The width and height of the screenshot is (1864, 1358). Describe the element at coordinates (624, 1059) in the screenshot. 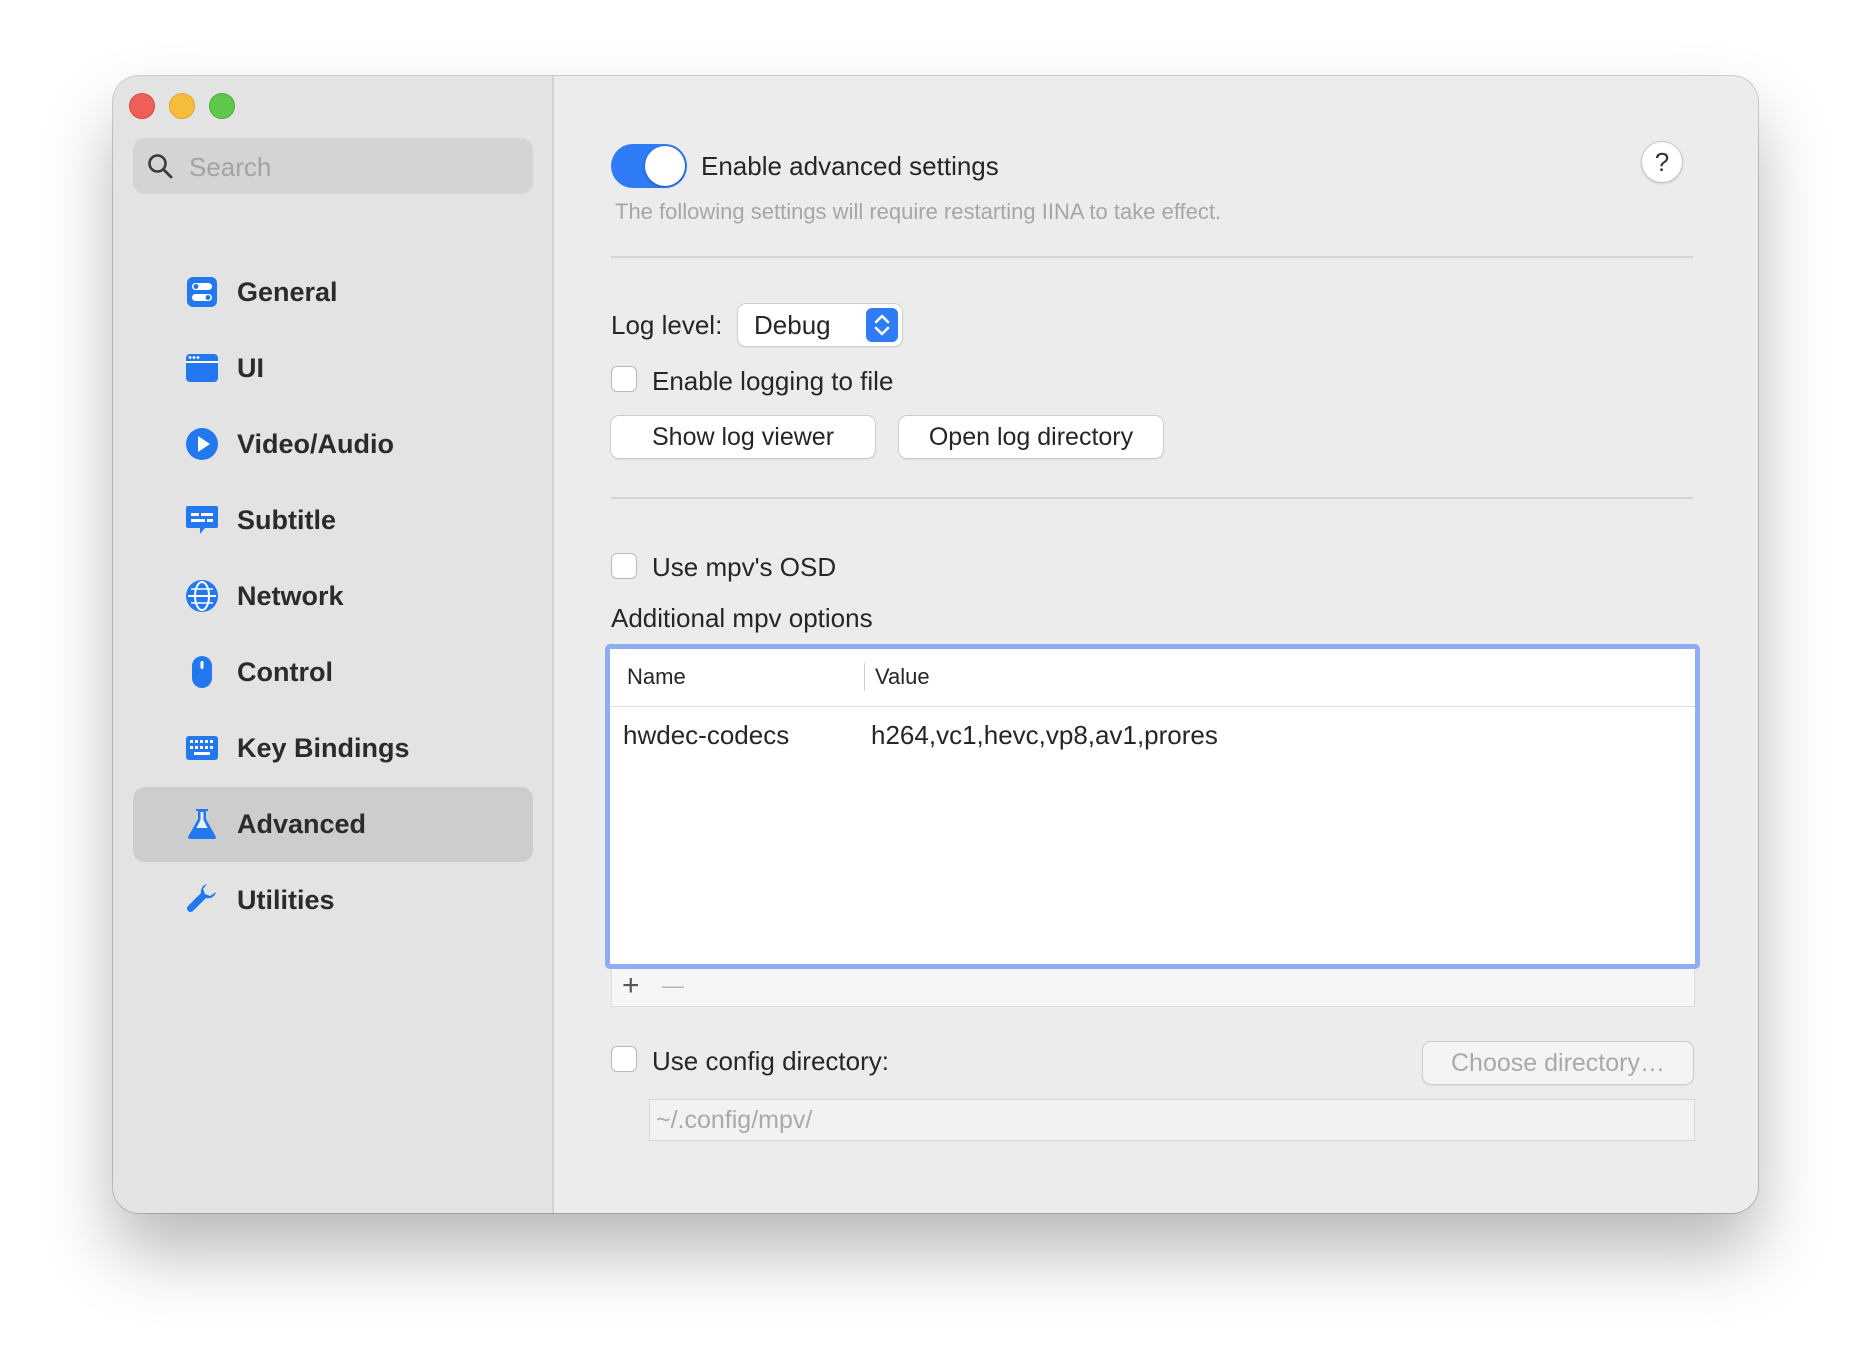

I see `use-config-directory-checkbox` at that location.